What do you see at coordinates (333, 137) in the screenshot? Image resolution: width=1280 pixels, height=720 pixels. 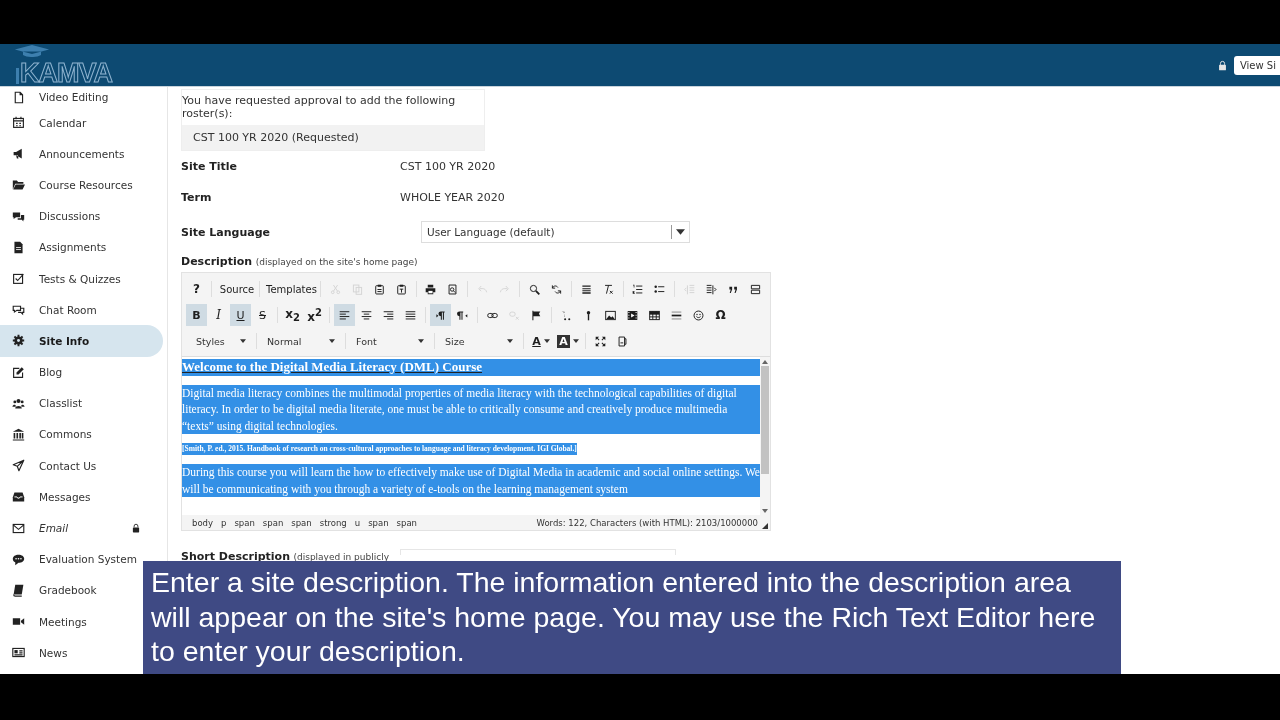 I see `roster-item: CST 100 YR 2020 (Requested)` at bounding box center [333, 137].